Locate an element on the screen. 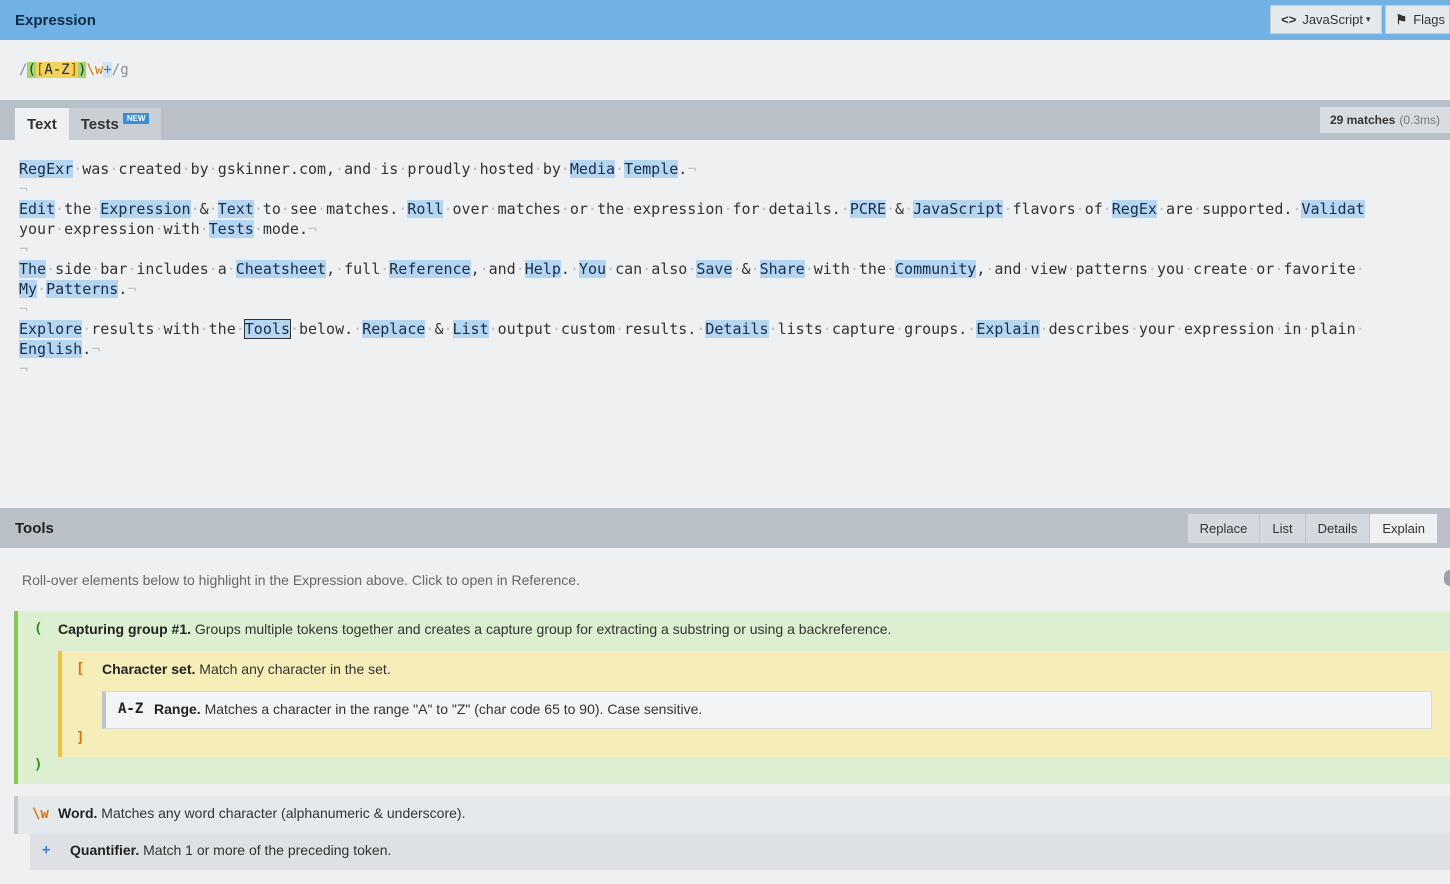 This screenshot has width=1450, height=884. match-highlight: Tests is located at coordinates (231, 229).